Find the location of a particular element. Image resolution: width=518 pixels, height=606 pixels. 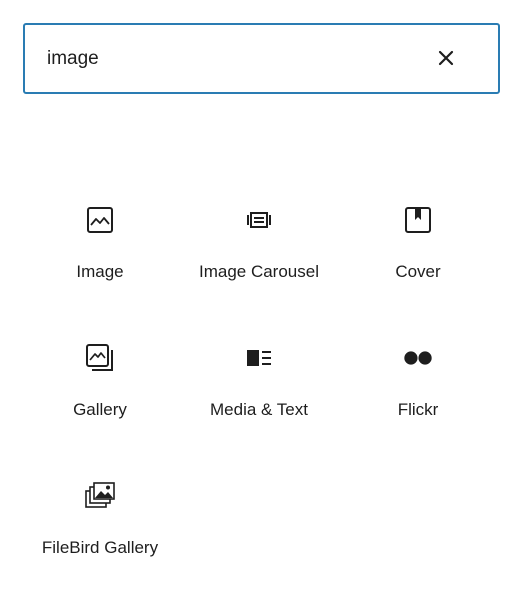

carousel-icon is located at coordinates (259, 220).